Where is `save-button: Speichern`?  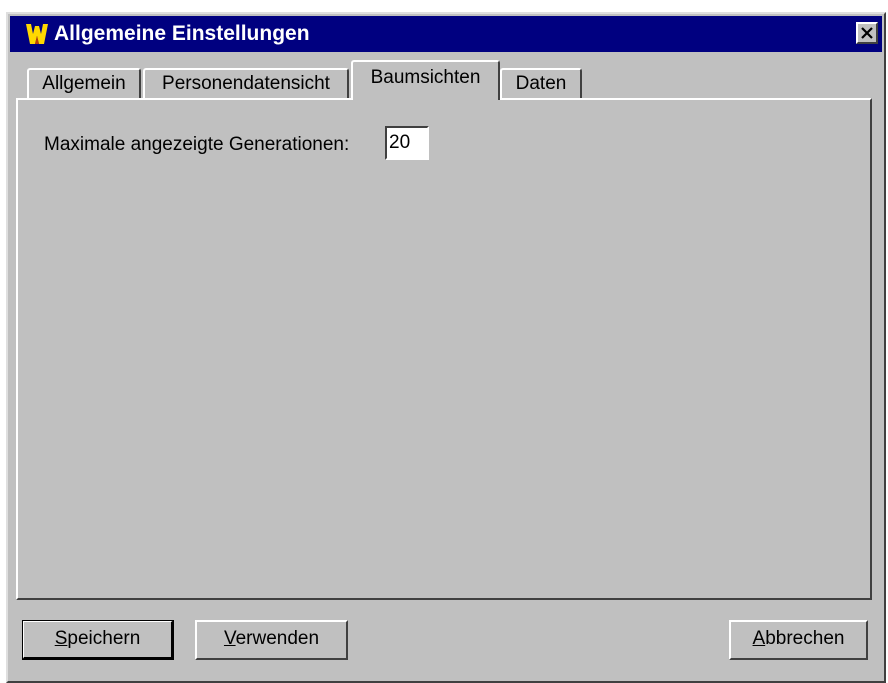 save-button: Speichern is located at coordinates (98, 640).